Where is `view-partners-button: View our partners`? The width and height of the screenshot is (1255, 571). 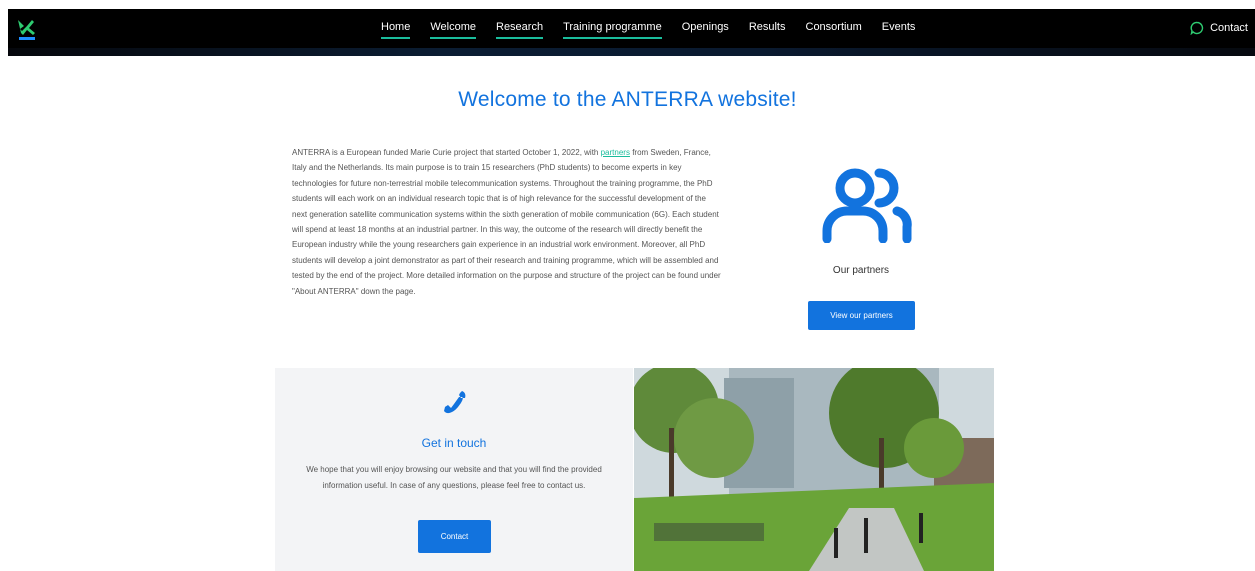 view-partners-button: View our partners is located at coordinates (861, 315).